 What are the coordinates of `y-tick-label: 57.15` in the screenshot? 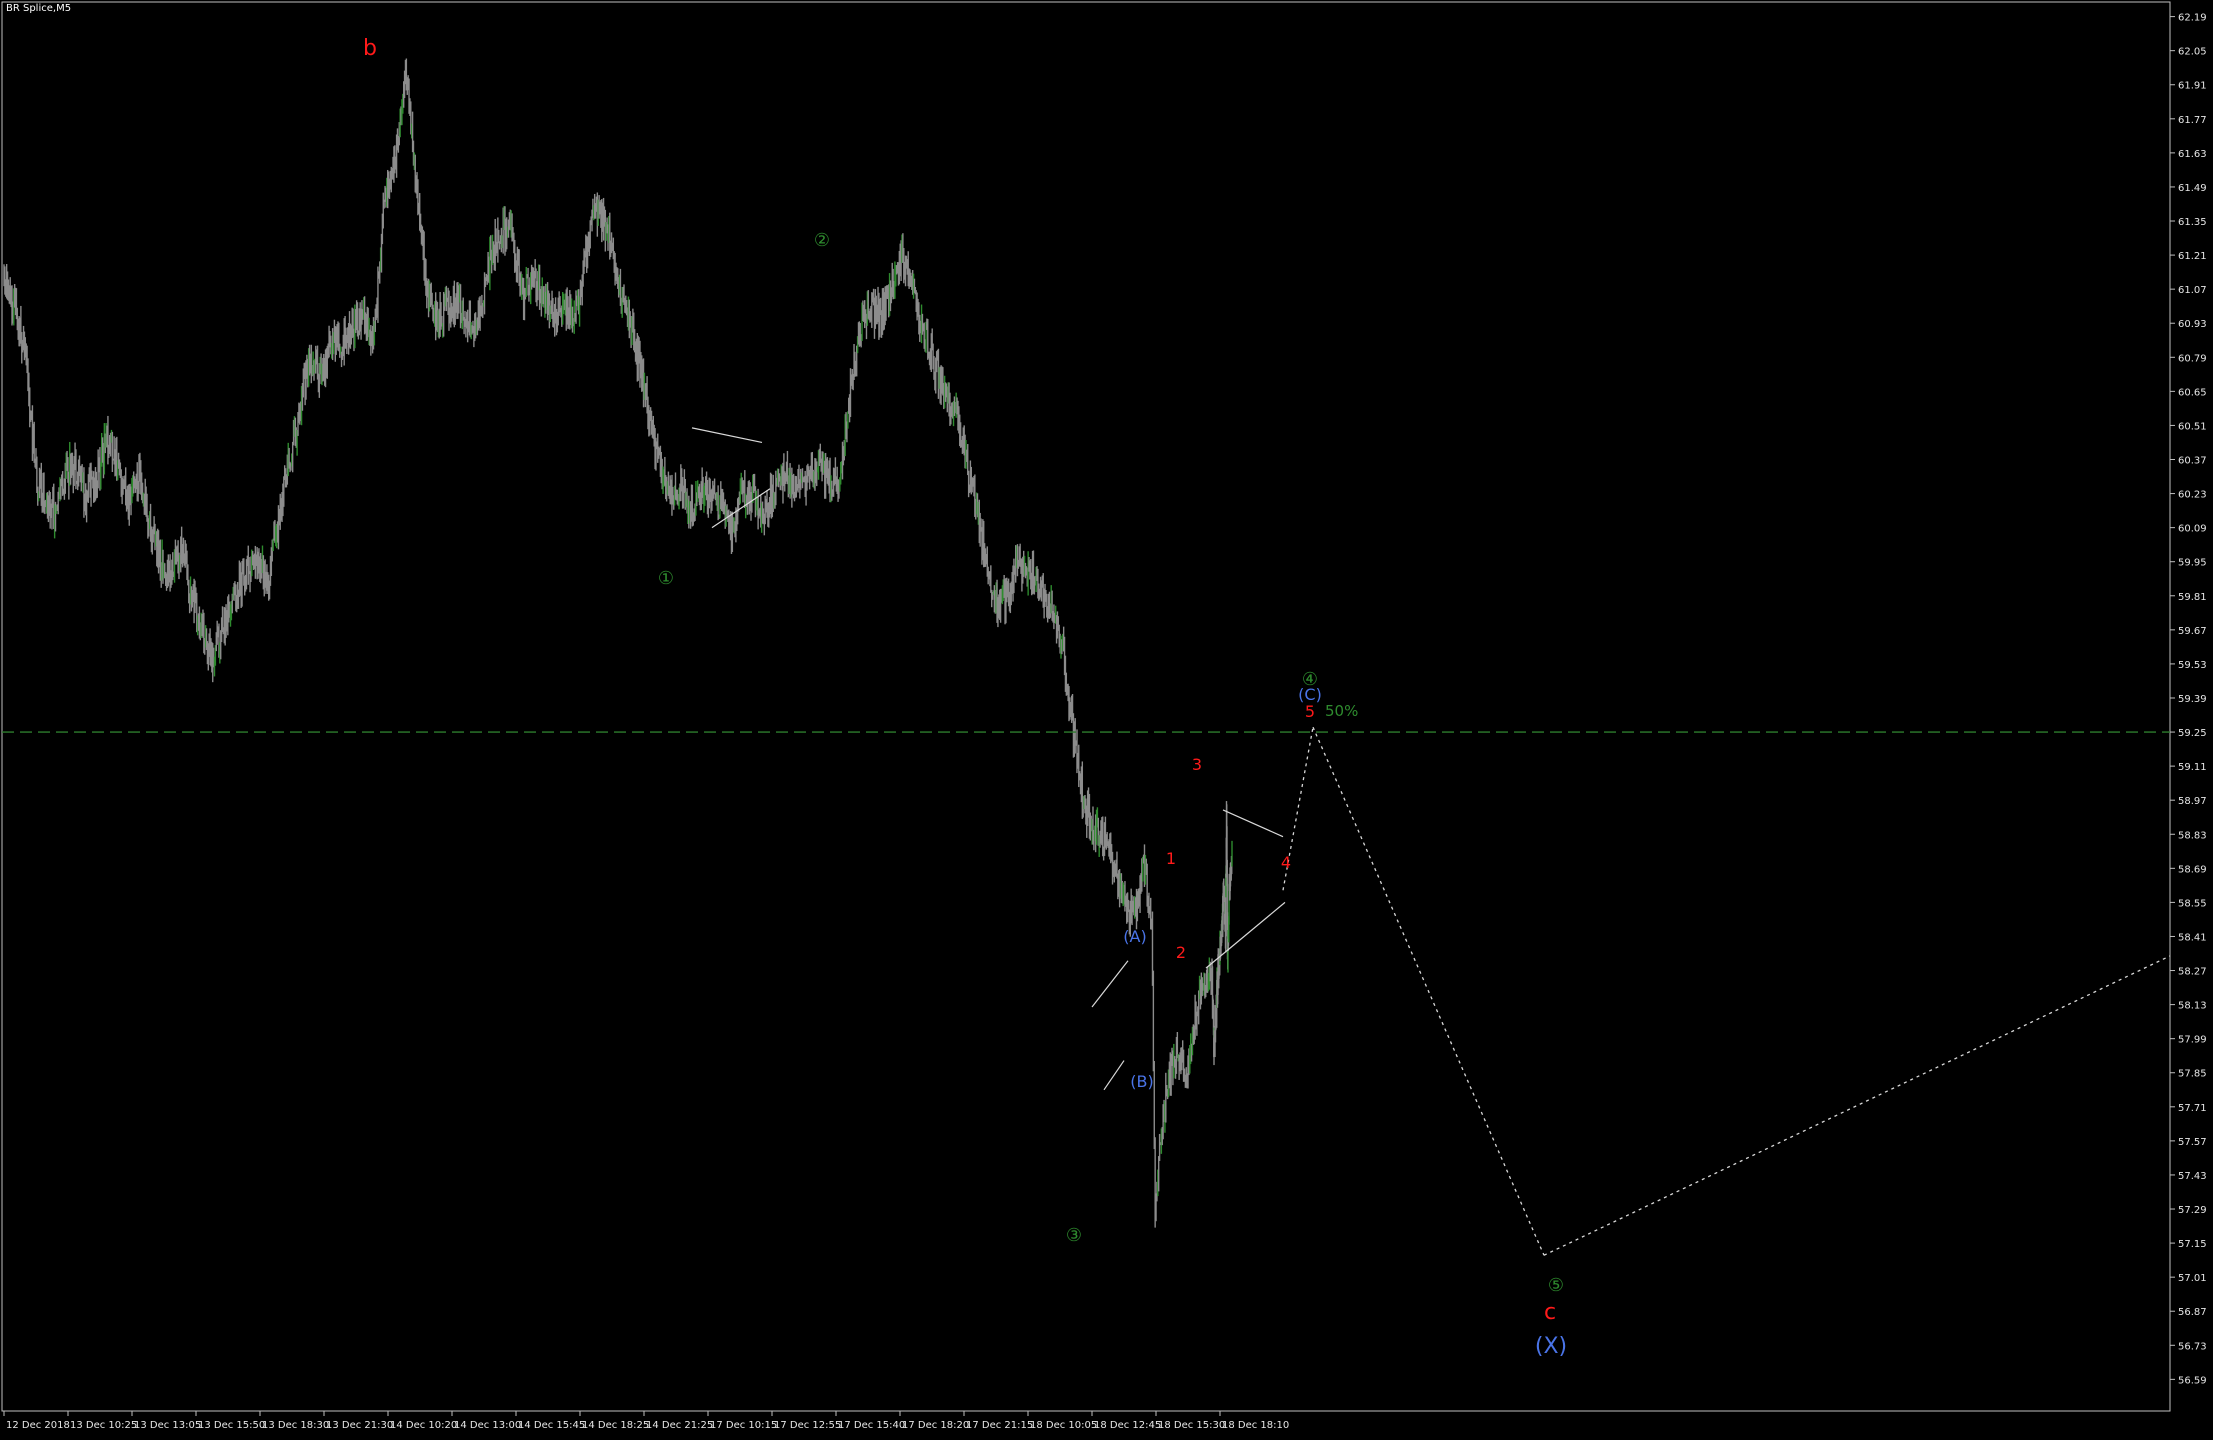 It's located at (2192, 1244).